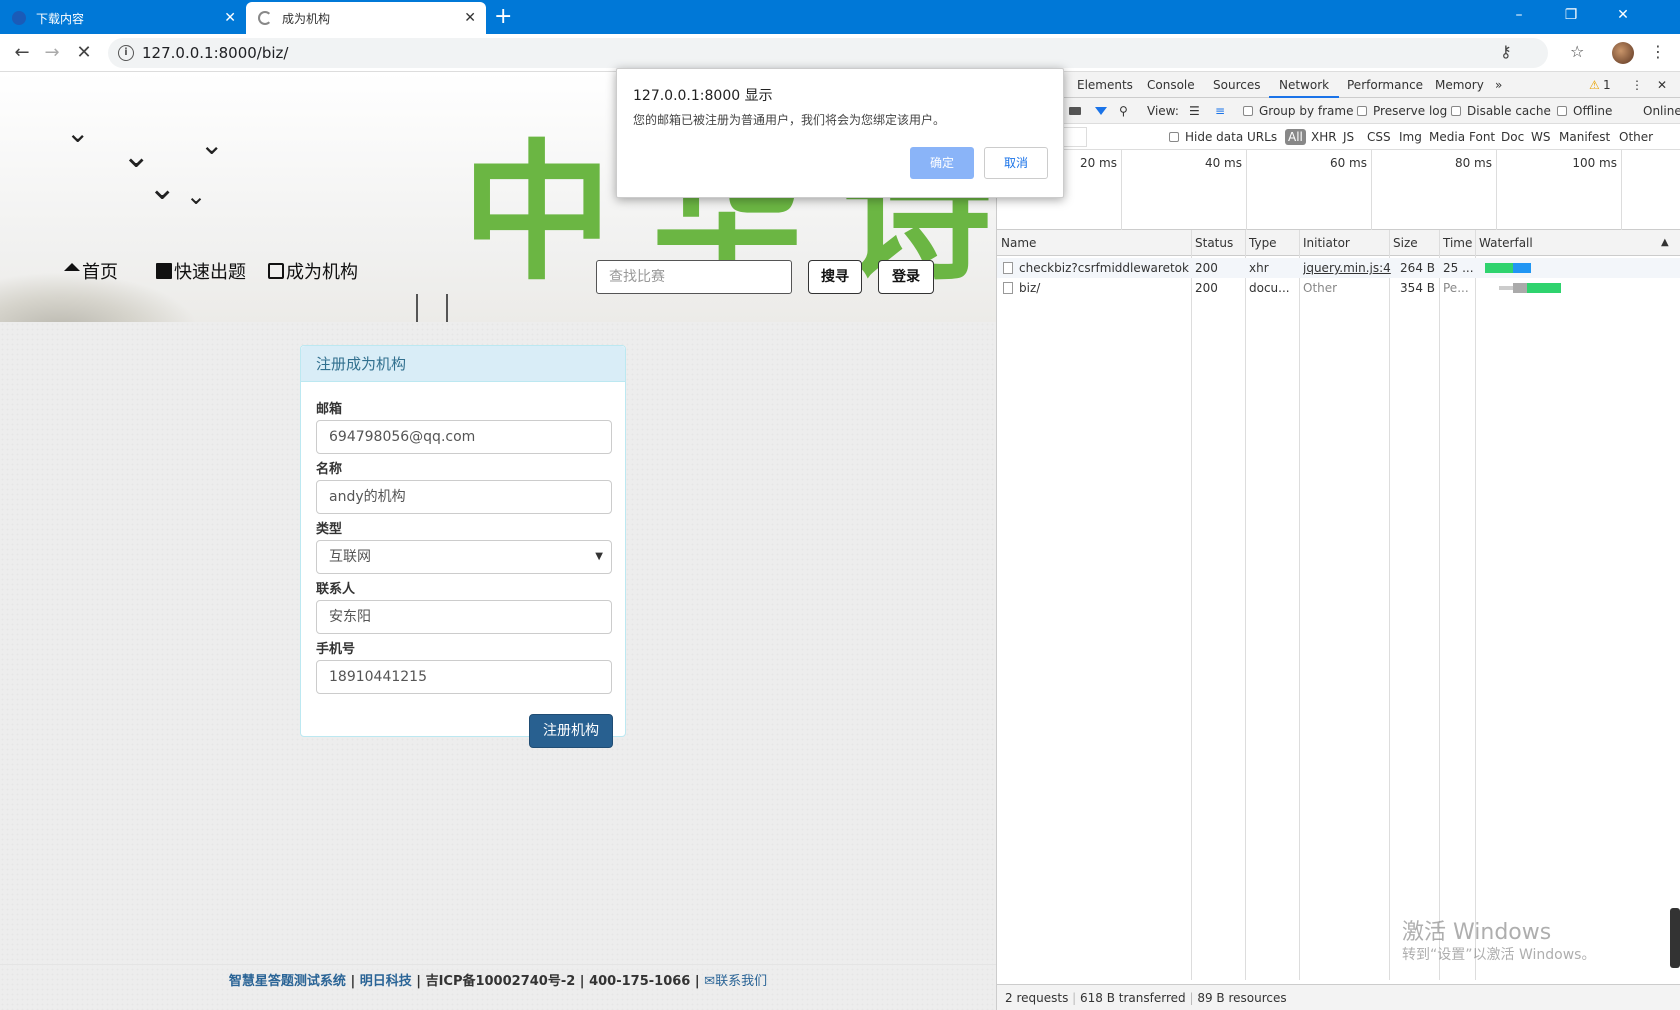 Image resolution: width=1680 pixels, height=1010 pixels. I want to click on type-select: 互联网 ▼, so click(464, 557).